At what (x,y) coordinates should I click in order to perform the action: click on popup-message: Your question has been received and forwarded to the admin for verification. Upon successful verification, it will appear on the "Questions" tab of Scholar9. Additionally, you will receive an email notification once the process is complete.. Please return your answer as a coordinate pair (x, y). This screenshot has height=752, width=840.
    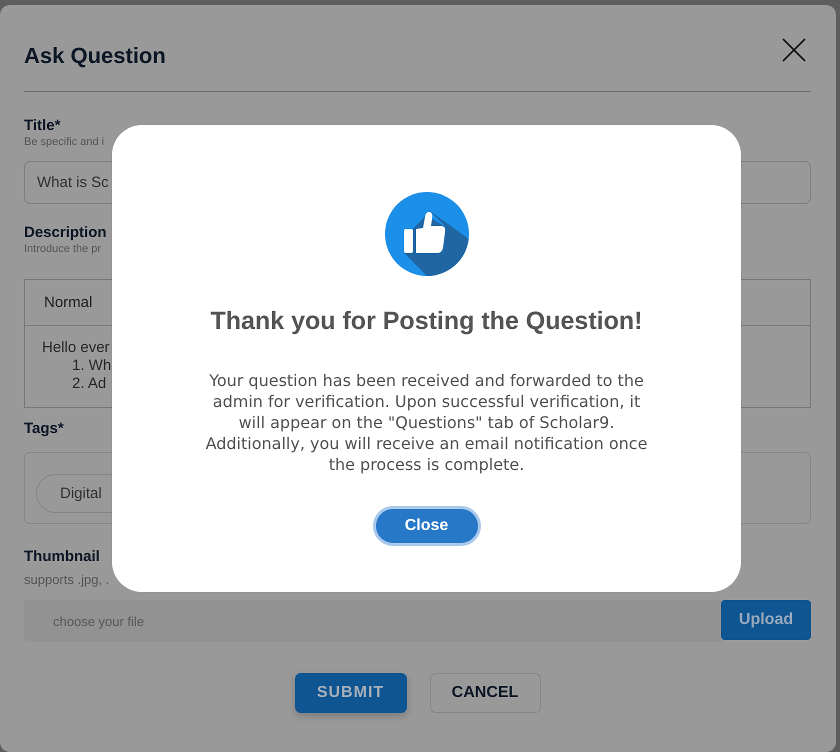
    Looking at the image, I should click on (426, 422).